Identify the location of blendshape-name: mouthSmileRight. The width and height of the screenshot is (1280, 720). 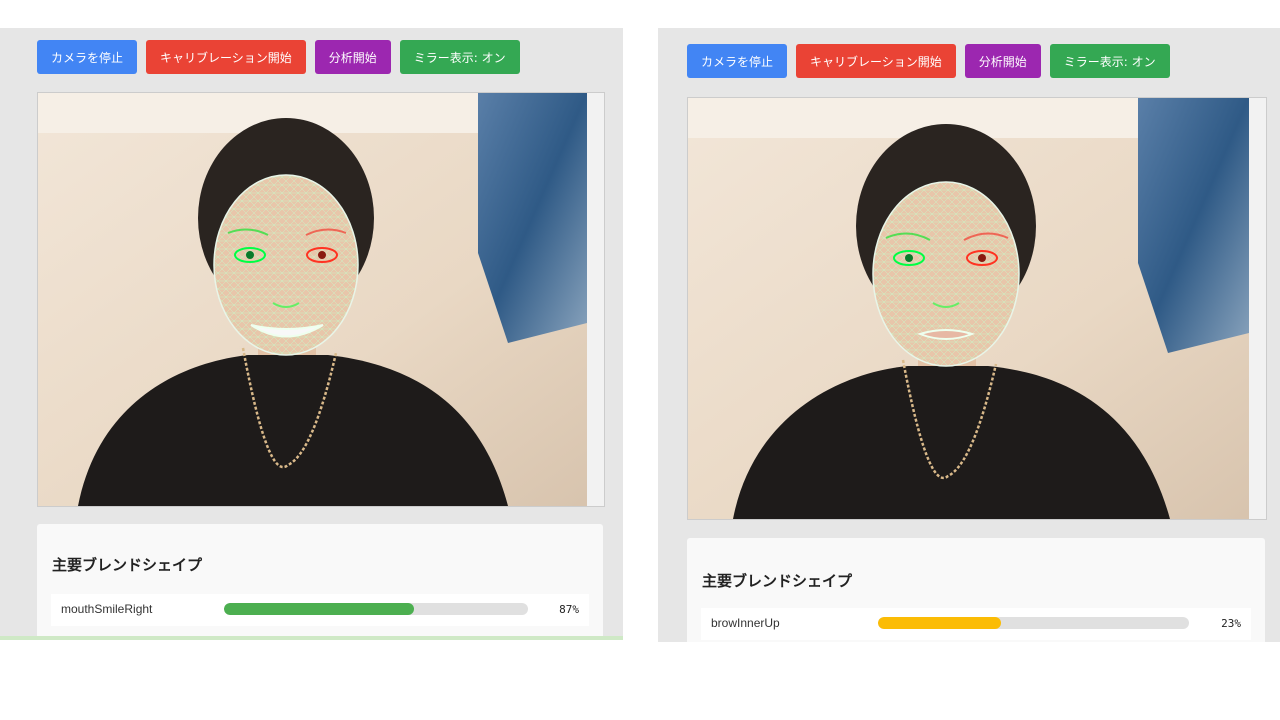
(107, 609).